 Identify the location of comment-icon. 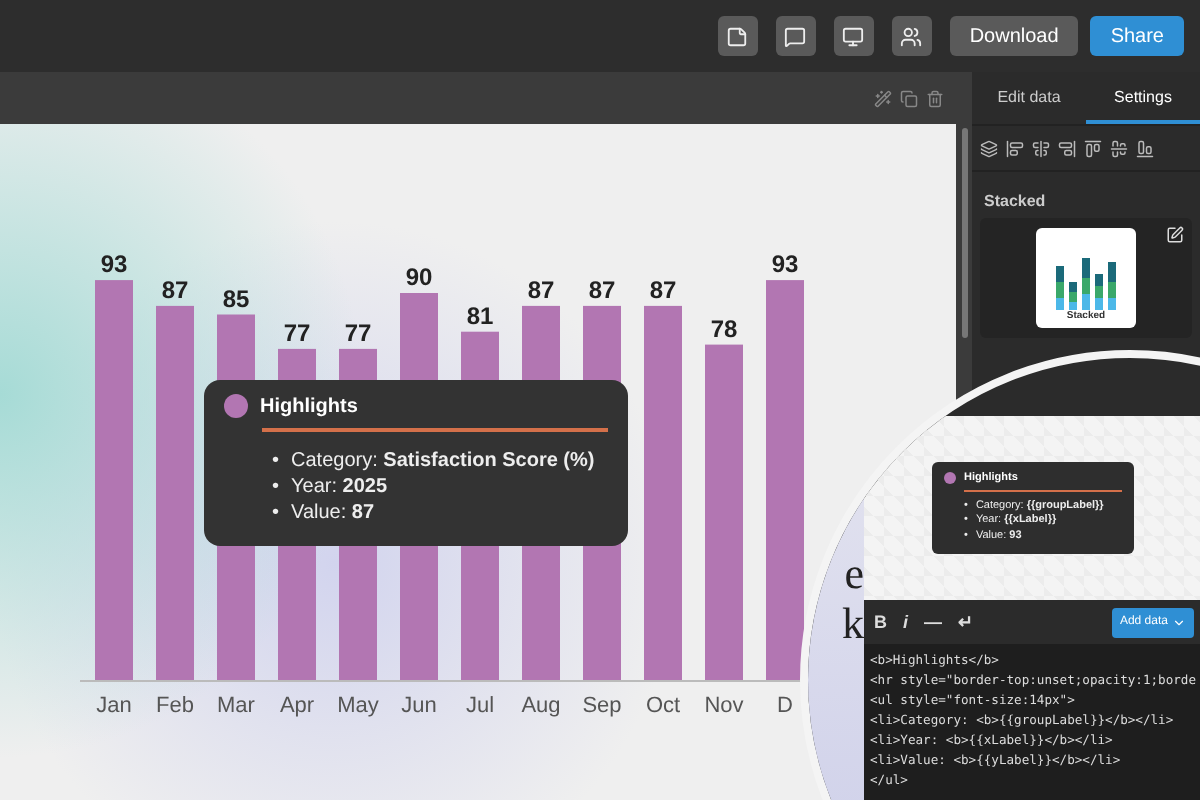
(795, 36).